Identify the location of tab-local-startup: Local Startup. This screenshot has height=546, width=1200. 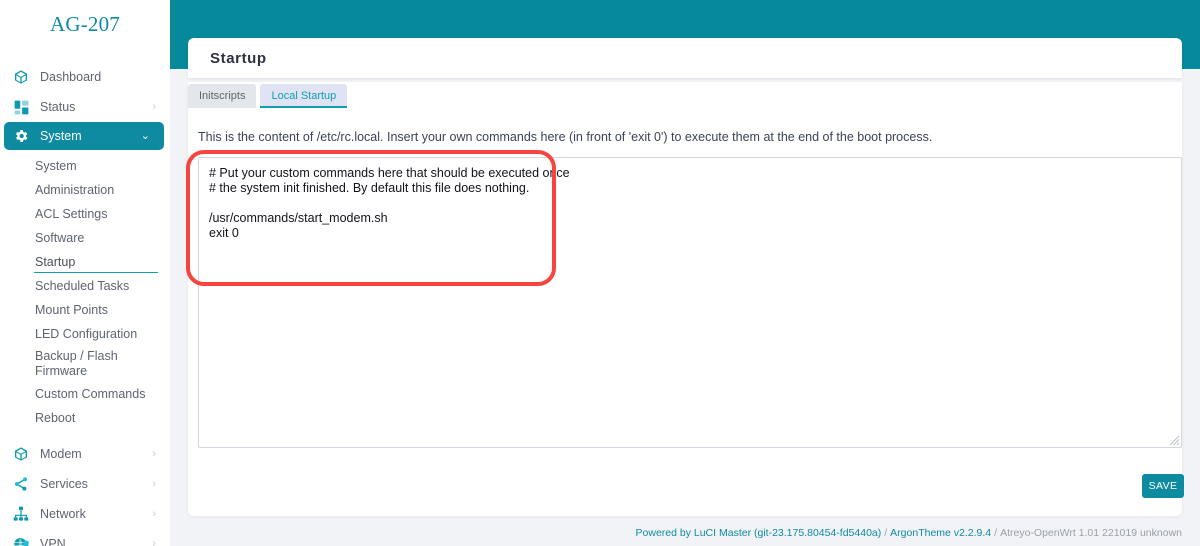
(304, 96).